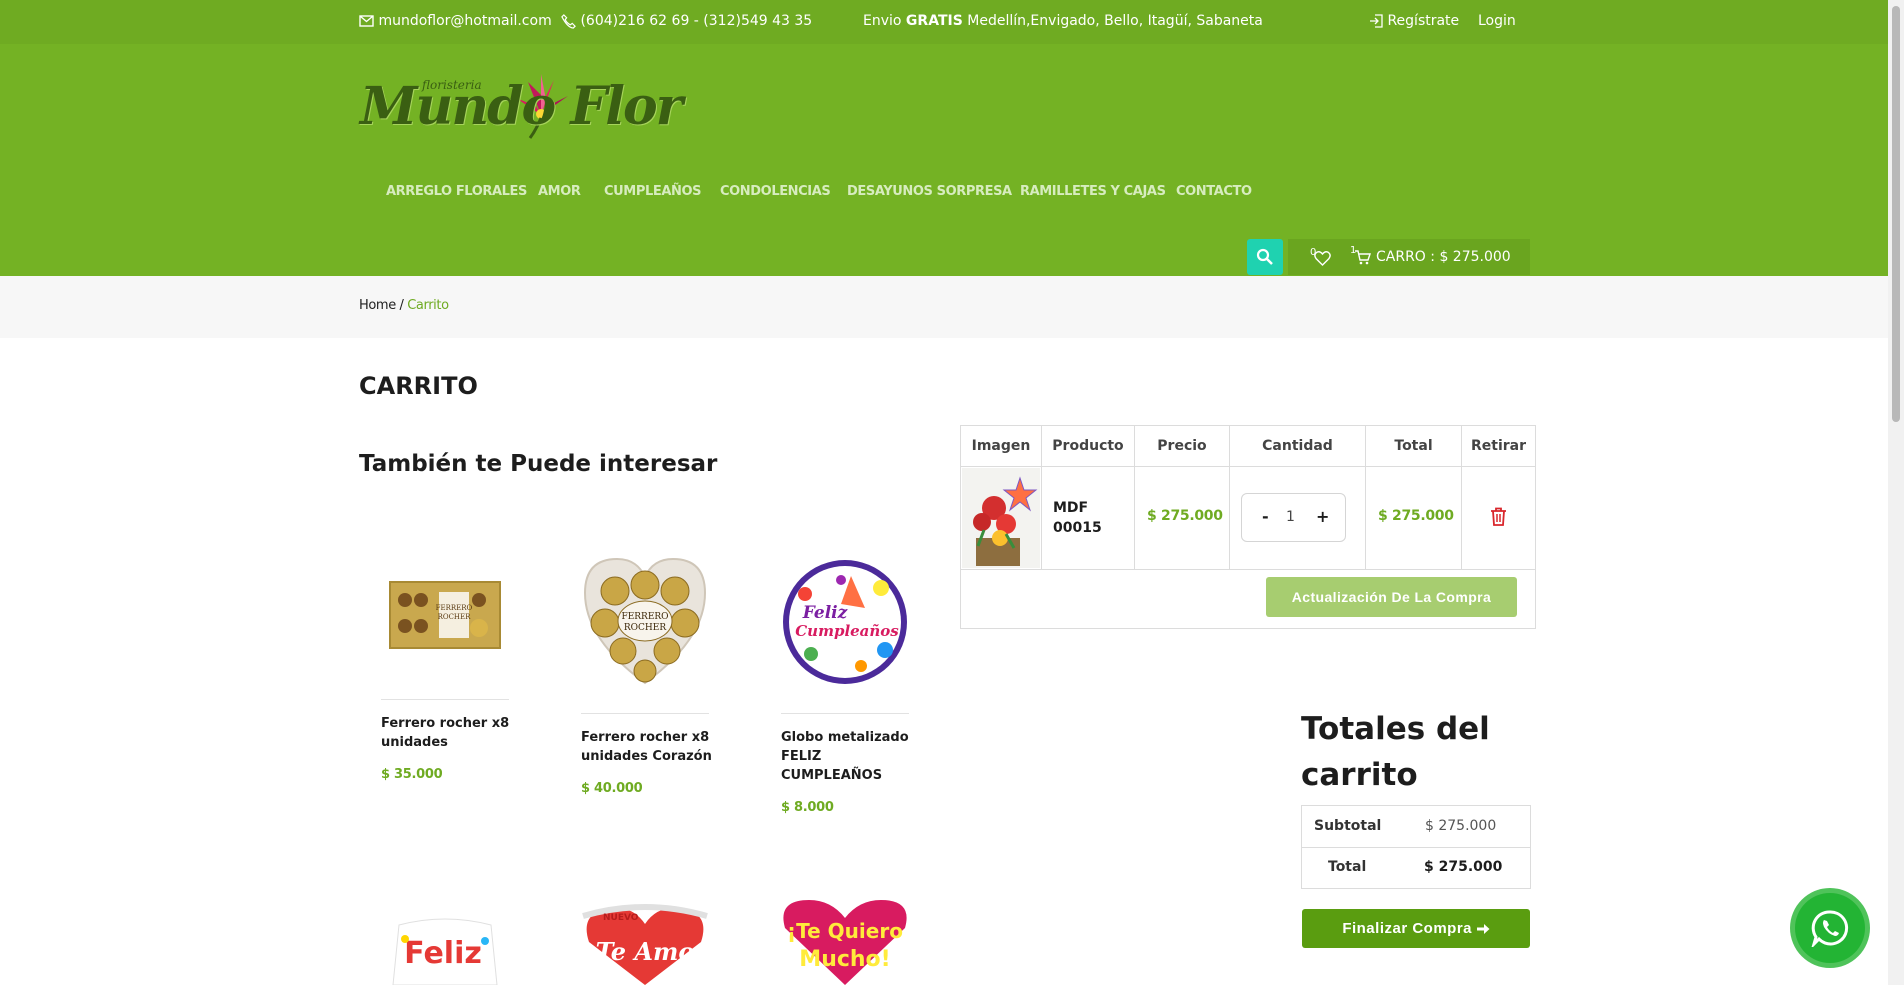  I want to click on cart-item-total-cell: $ 275.000, so click(1414, 518).